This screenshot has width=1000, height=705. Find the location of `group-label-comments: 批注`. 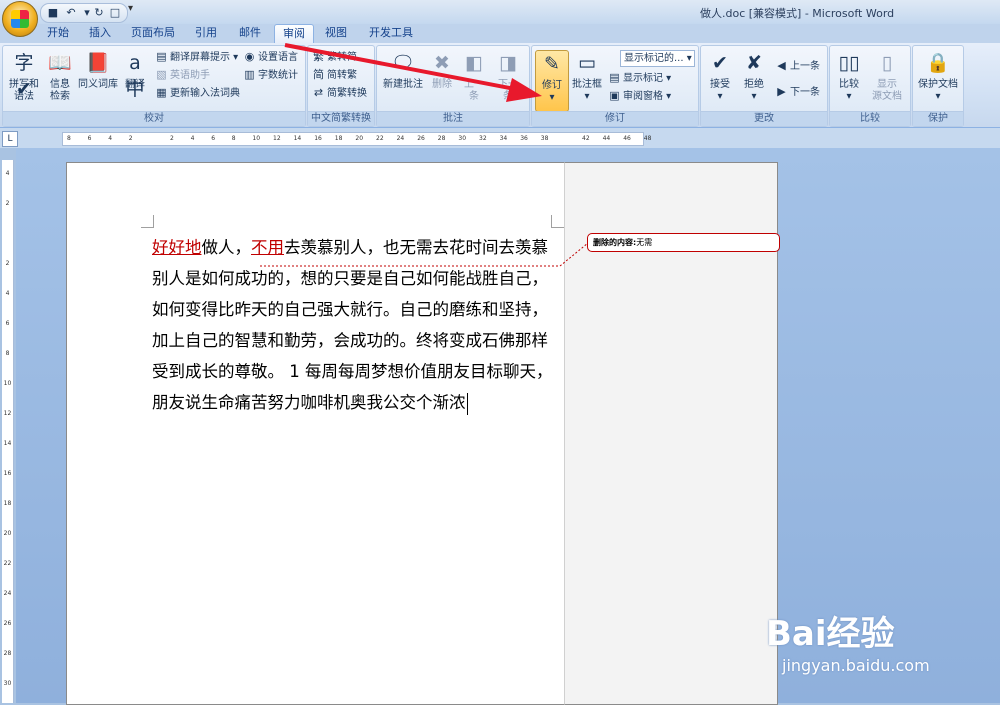

group-label-comments: 批注 is located at coordinates (453, 118).